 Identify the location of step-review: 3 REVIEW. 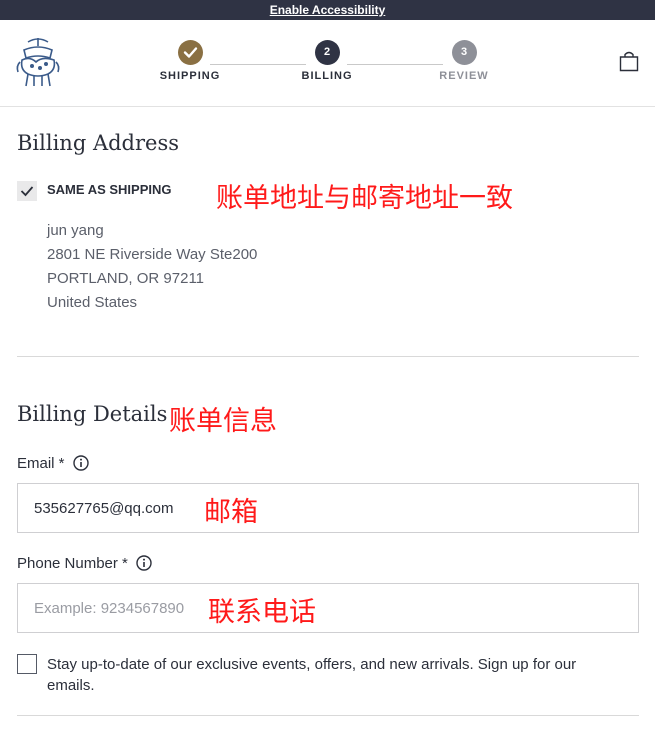
(464, 61).